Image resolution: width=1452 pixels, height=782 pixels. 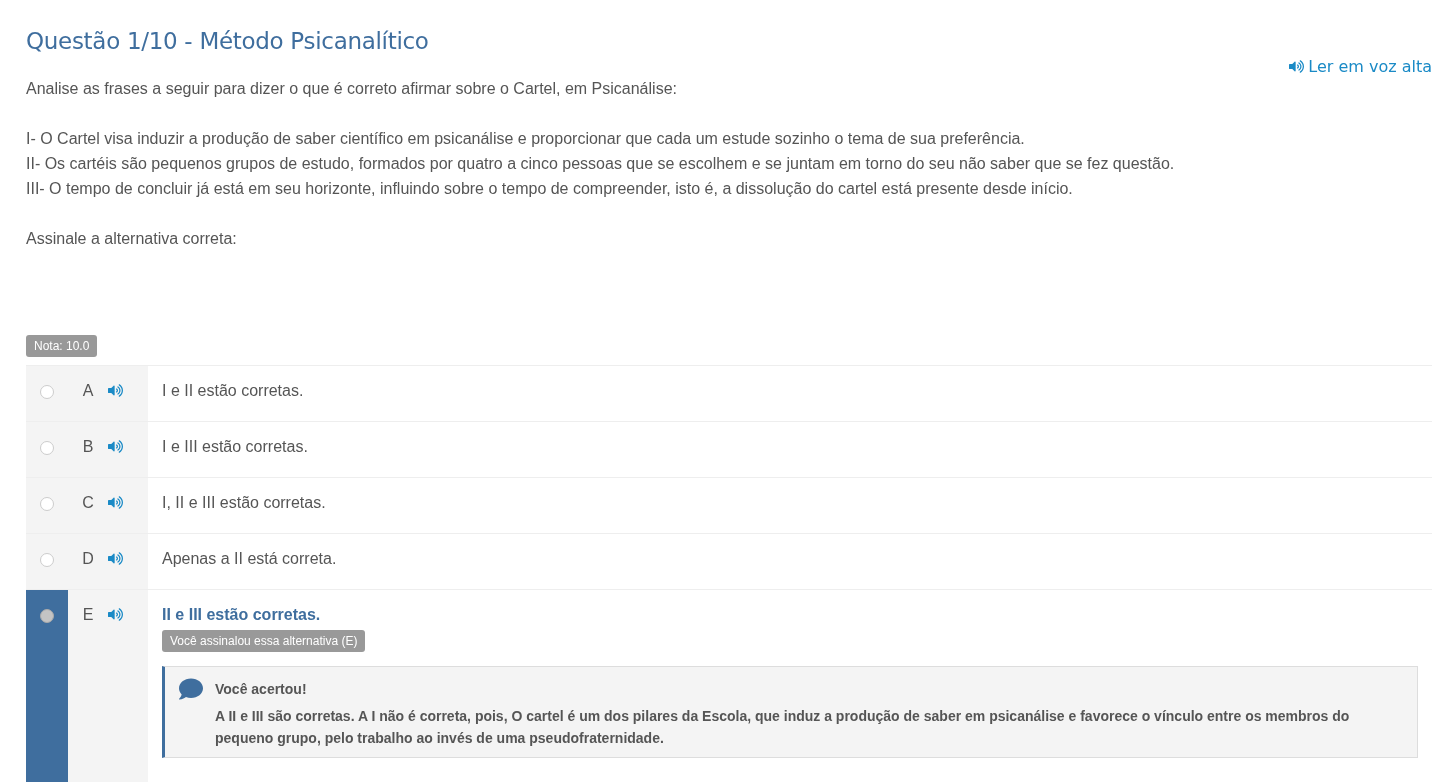 What do you see at coordinates (1297, 66) in the screenshot?
I see `speaker-icon` at bounding box center [1297, 66].